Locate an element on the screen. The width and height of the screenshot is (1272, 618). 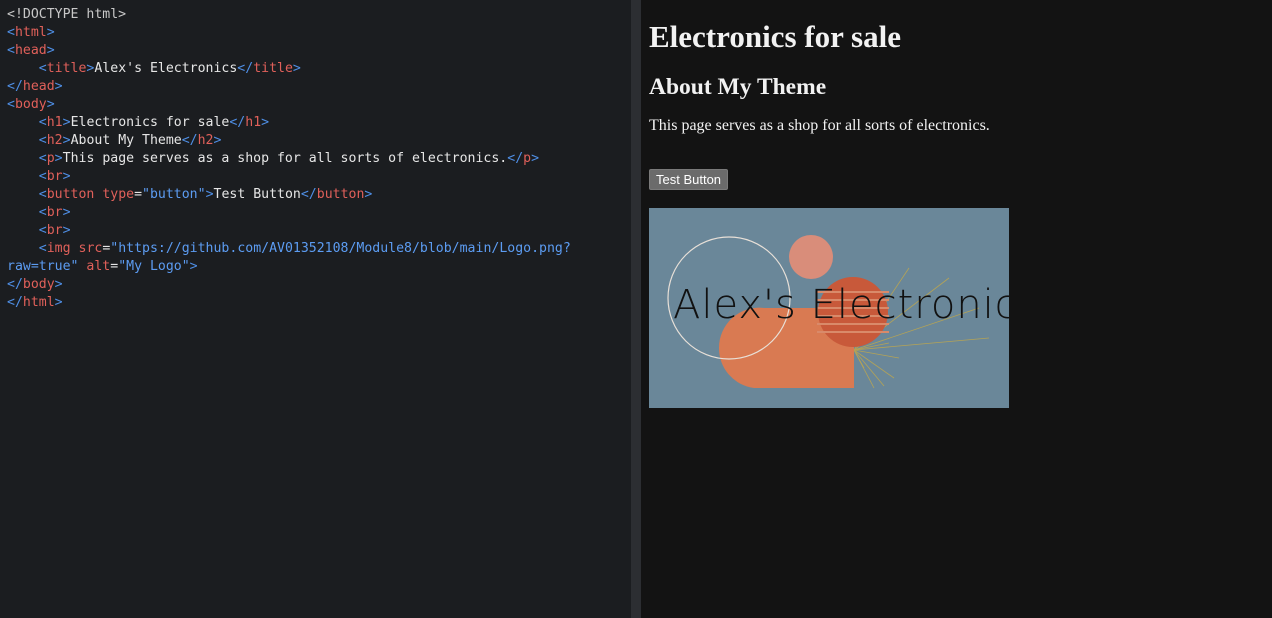
code-token: About My Theme is located at coordinates (126, 140).